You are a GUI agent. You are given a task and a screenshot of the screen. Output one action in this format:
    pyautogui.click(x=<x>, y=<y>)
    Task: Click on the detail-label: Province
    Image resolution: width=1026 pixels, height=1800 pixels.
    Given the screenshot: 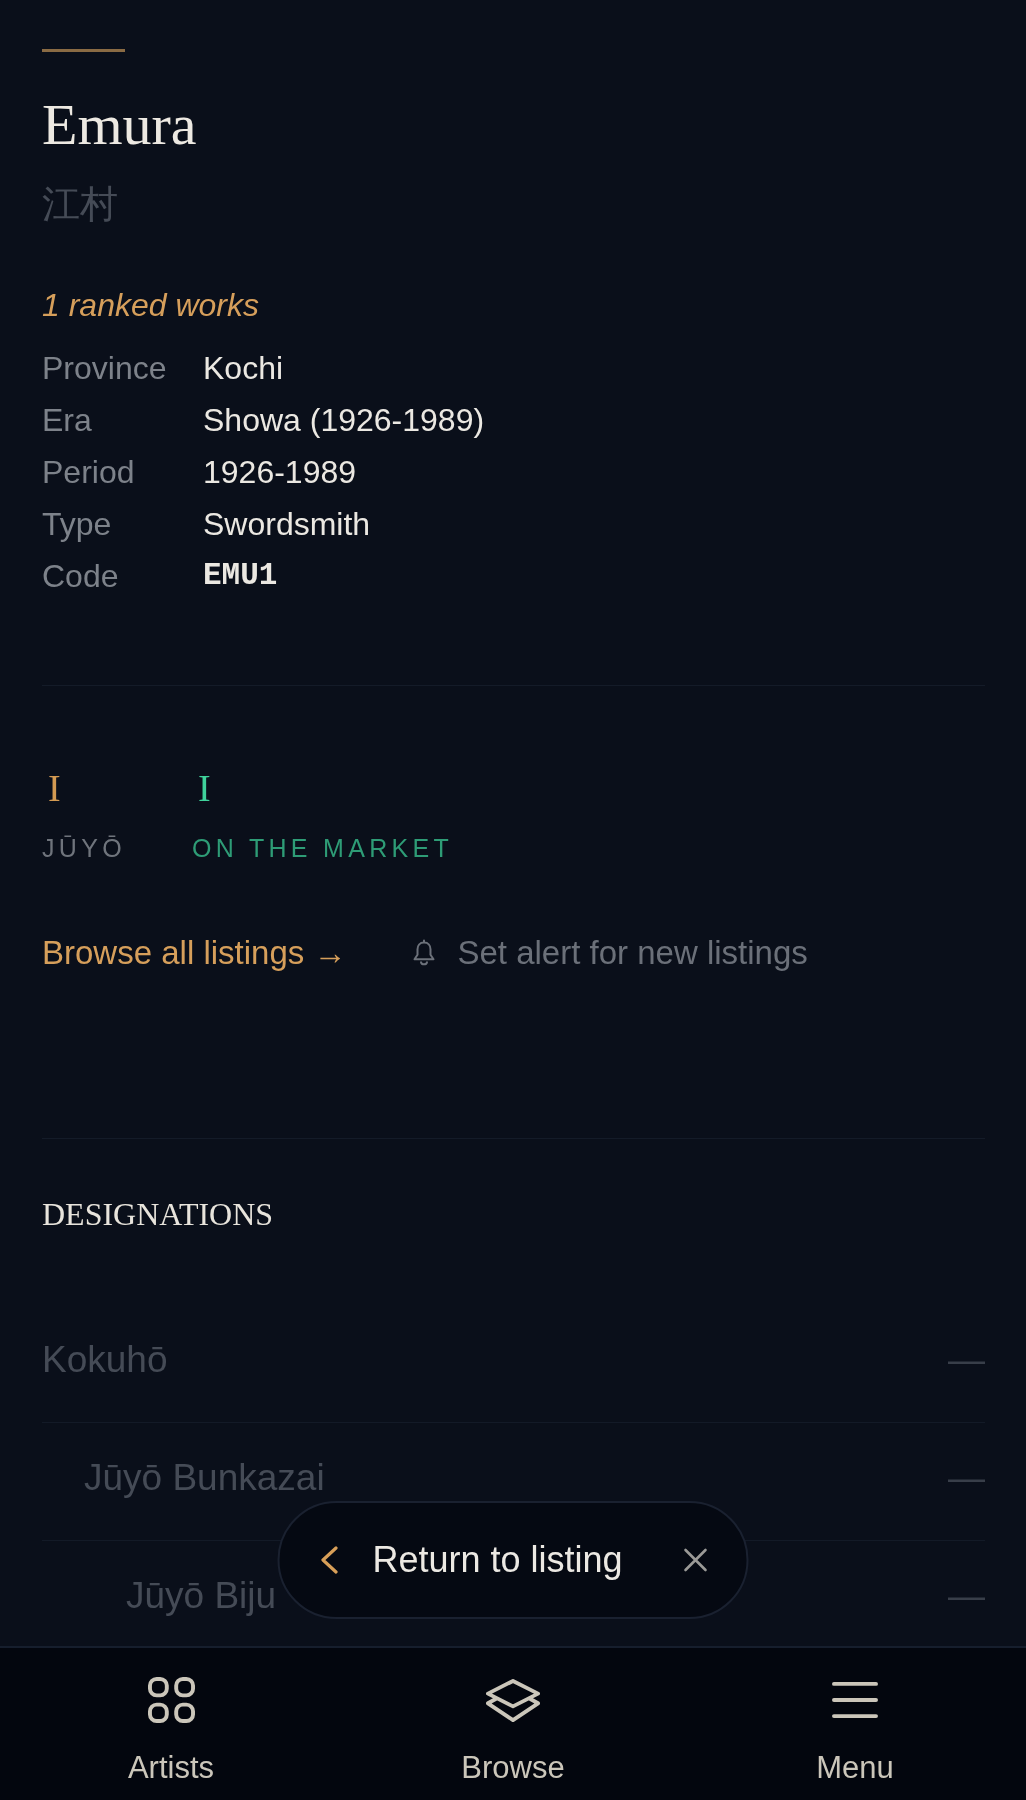 What is the action you would take?
    pyautogui.click(x=105, y=368)
    